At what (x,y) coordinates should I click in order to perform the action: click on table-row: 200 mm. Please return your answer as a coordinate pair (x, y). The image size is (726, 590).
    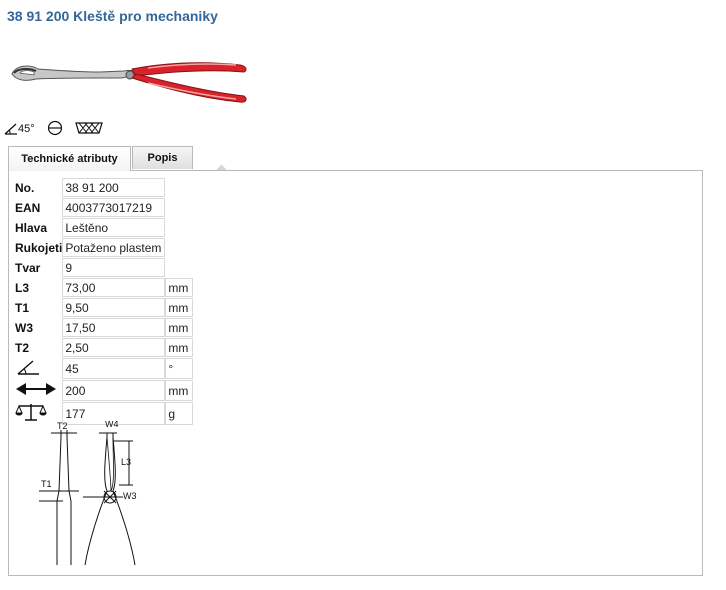
    Looking at the image, I should click on (104, 390).